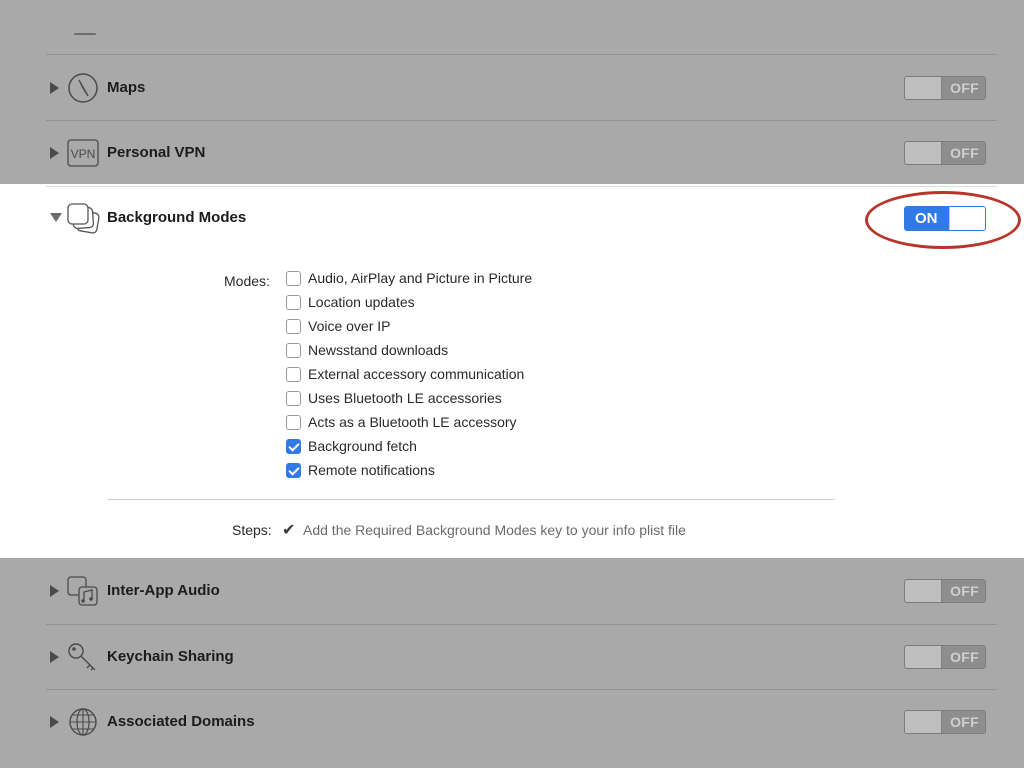 The image size is (1024, 768). Describe the element at coordinates (378, 350) in the screenshot. I see `mode-option-label: Newsstand downloads` at that location.